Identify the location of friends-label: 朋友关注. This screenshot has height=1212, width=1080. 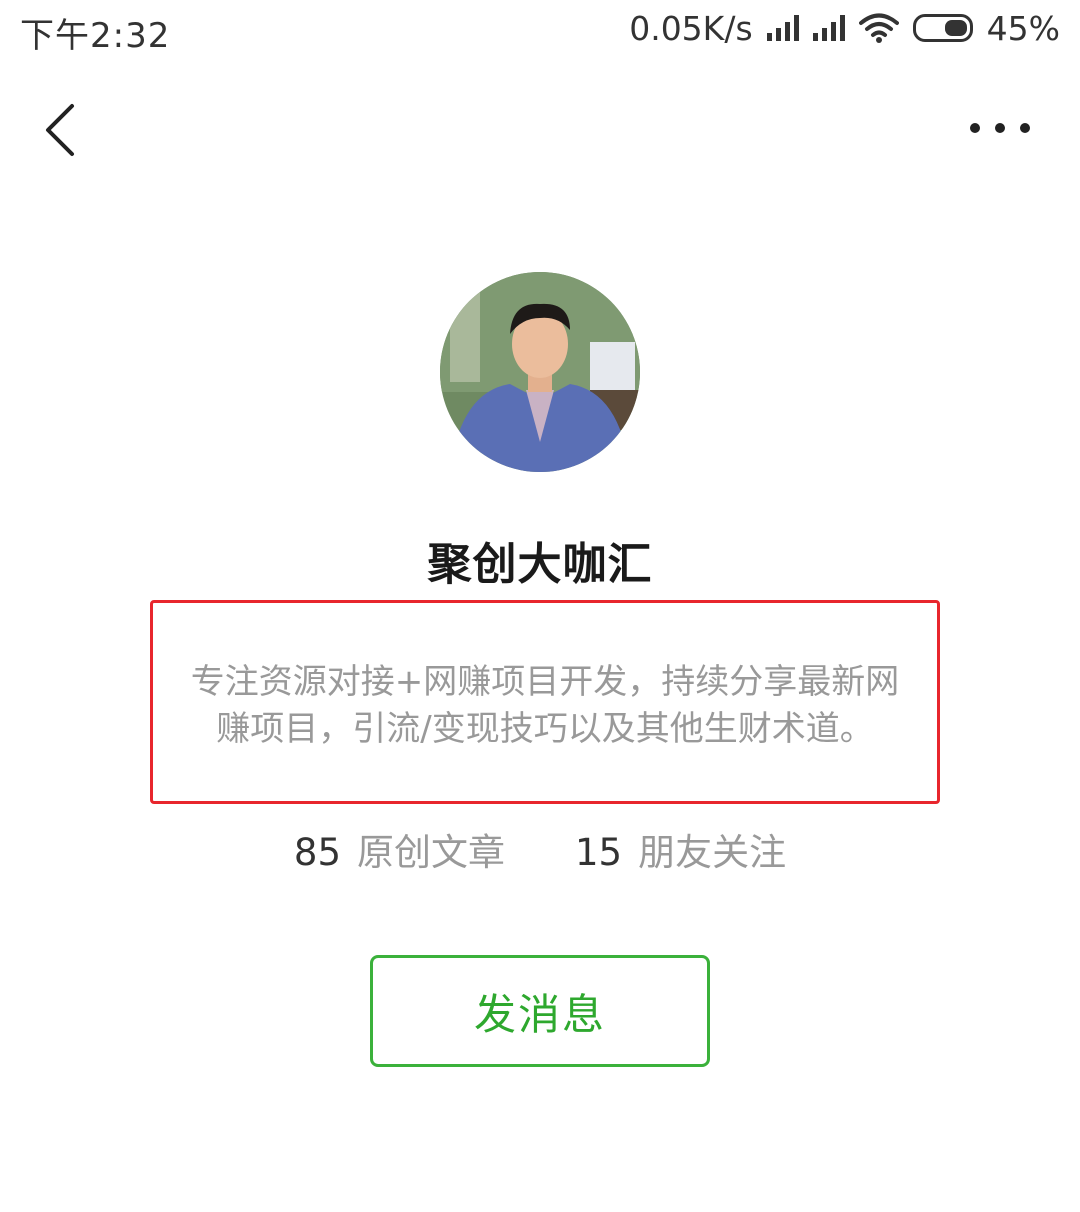
(712, 852).